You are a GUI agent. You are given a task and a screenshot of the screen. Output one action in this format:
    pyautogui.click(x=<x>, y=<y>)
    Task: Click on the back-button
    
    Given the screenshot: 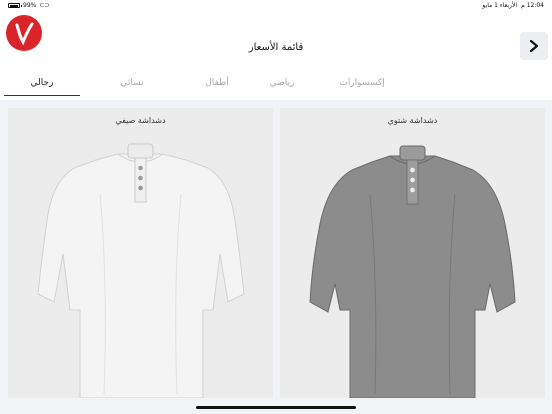 What is the action you would take?
    pyautogui.click(x=534, y=46)
    